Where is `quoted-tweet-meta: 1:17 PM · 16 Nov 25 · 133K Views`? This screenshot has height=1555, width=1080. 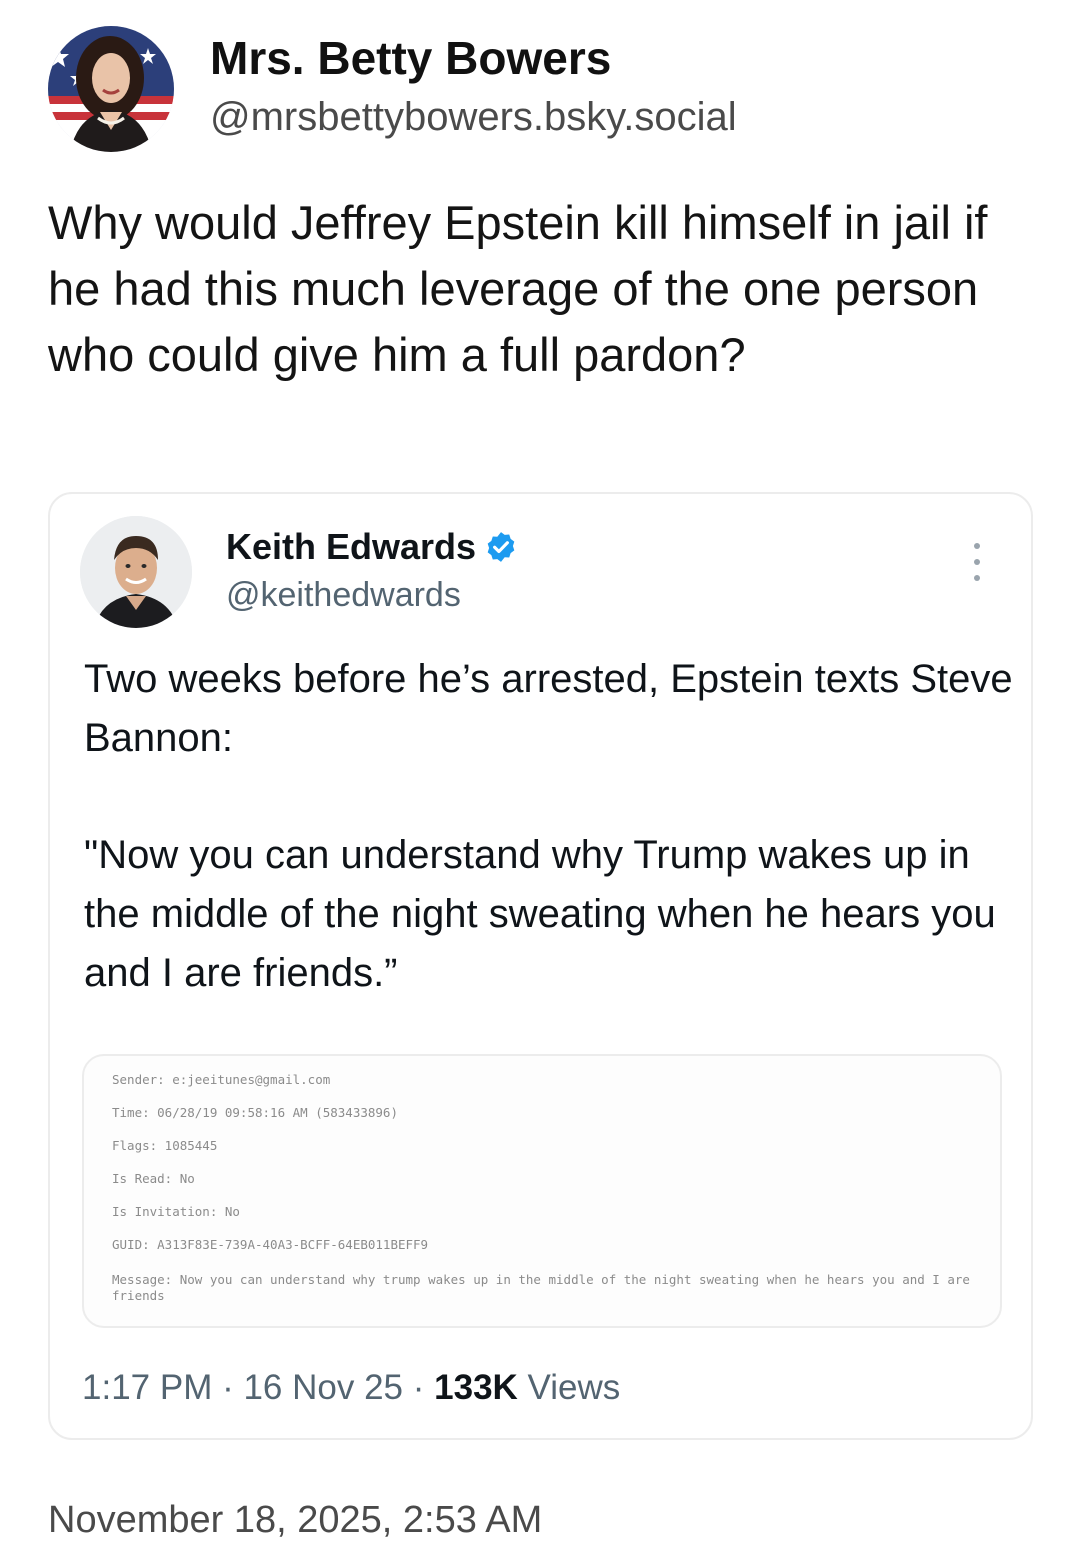
quoted-tweet-meta: 1:17 PM · 16 Nov 25 · 133K Views is located at coordinates (351, 1388).